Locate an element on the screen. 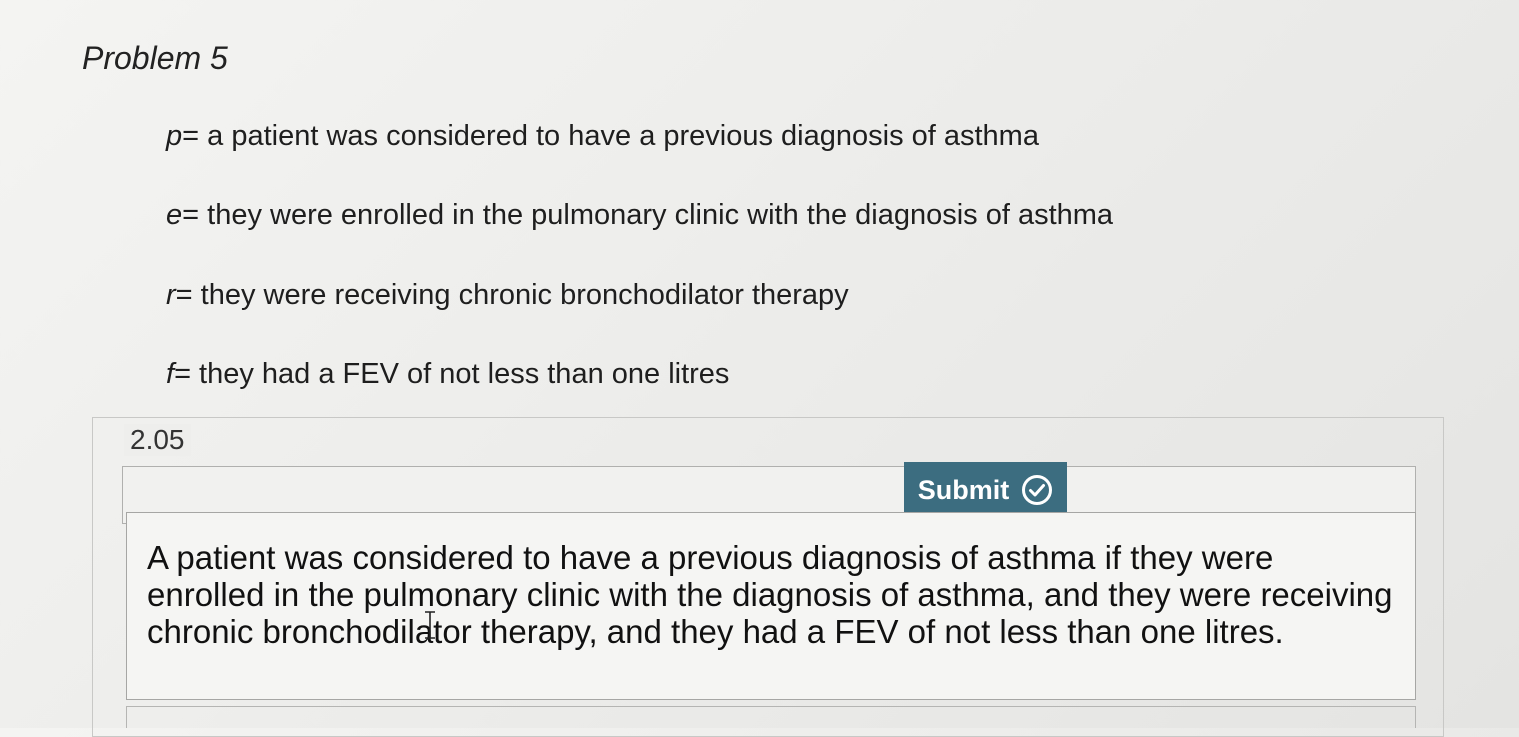  question-number: 2.05 is located at coordinates (157, 440).